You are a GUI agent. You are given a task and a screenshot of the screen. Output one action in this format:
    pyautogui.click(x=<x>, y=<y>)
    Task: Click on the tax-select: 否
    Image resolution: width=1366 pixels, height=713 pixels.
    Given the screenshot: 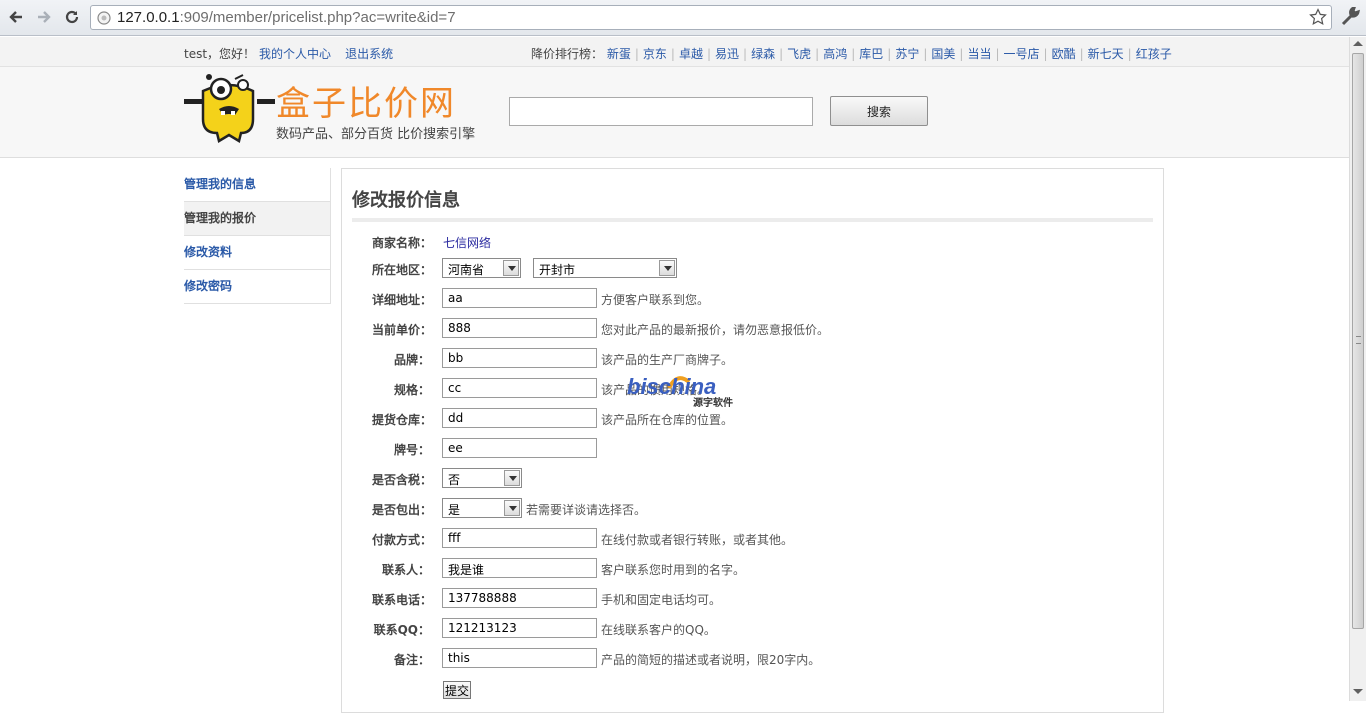 What is the action you would take?
    pyautogui.click(x=482, y=478)
    